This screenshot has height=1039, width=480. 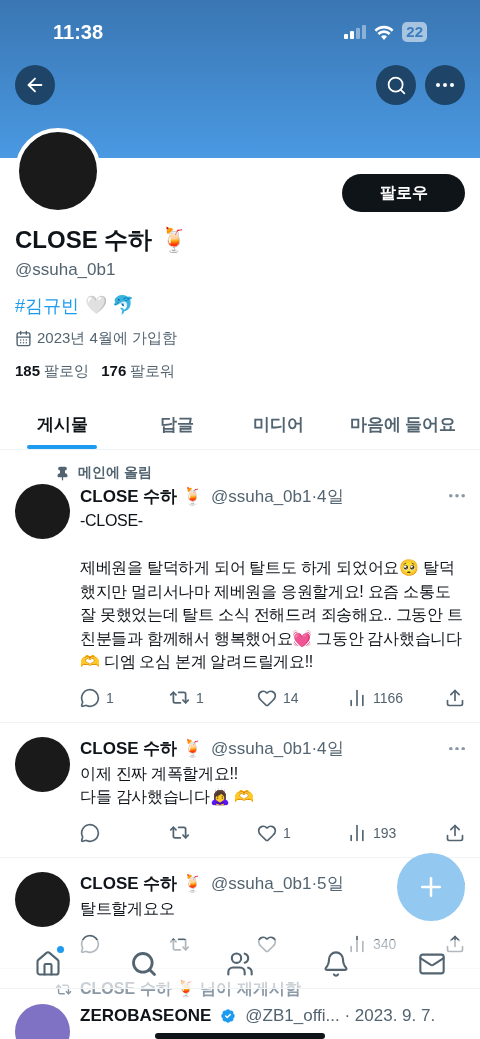 I want to click on following-count: 185 팔로잉, so click(x=52, y=371).